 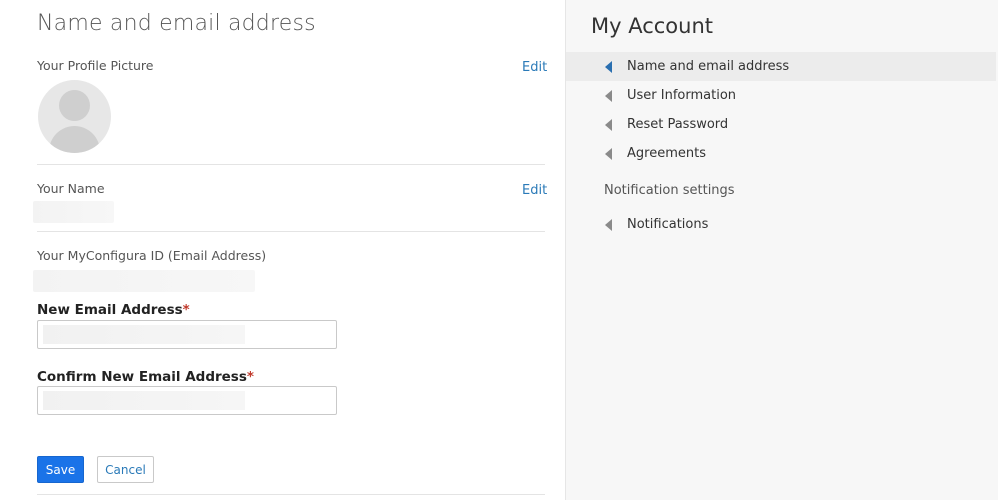 I want to click on sidebar-title: My Account, so click(x=652, y=26).